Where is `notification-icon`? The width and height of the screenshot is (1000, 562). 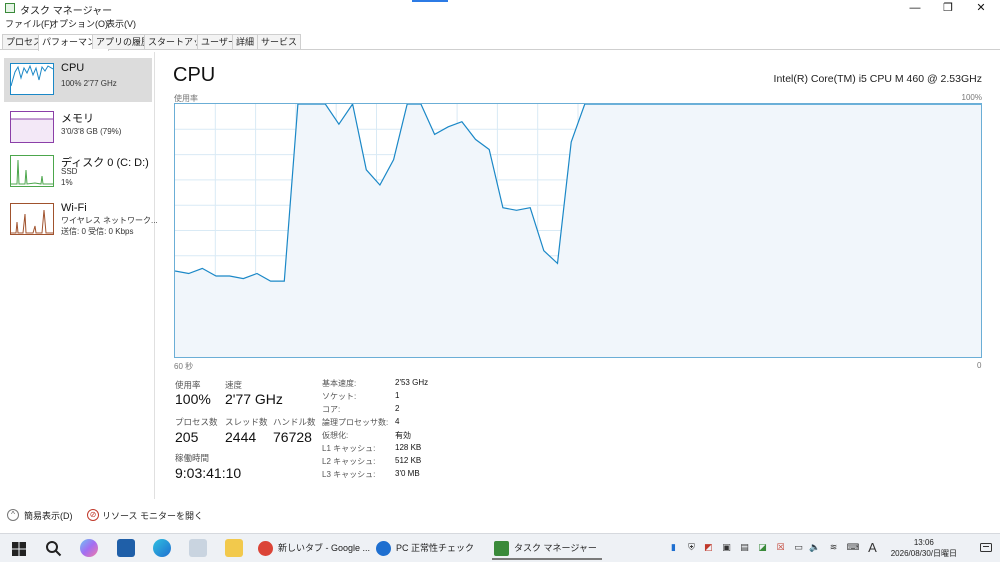 notification-icon is located at coordinates (986, 548).